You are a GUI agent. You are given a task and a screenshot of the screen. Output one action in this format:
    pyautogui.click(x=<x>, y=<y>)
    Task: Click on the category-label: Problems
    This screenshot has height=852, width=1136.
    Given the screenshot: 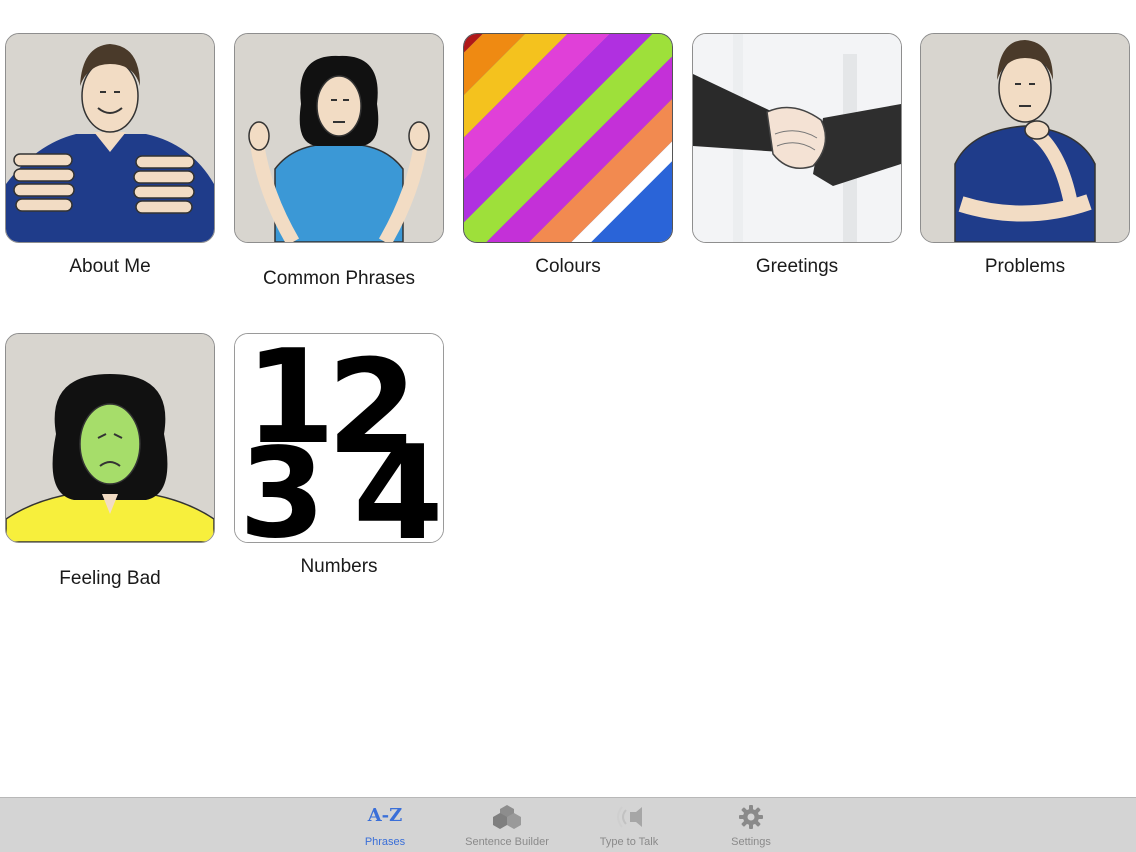 What is the action you would take?
    pyautogui.click(x=1025, y=266)
    